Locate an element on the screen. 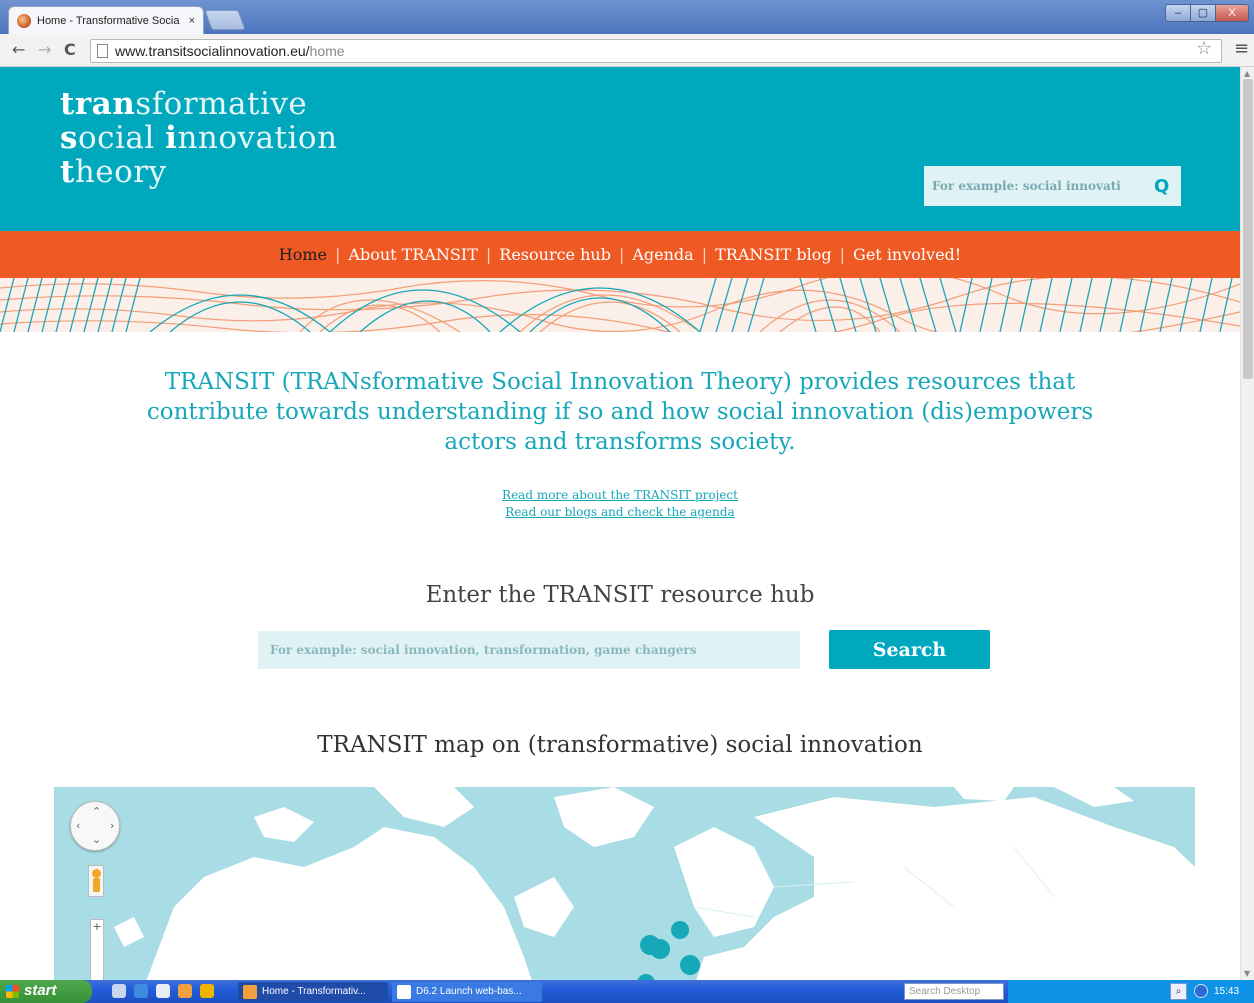 The height and width of the screenshot is (1003, 1254). header-search-box: Q is located at coordinates (1052, 186).